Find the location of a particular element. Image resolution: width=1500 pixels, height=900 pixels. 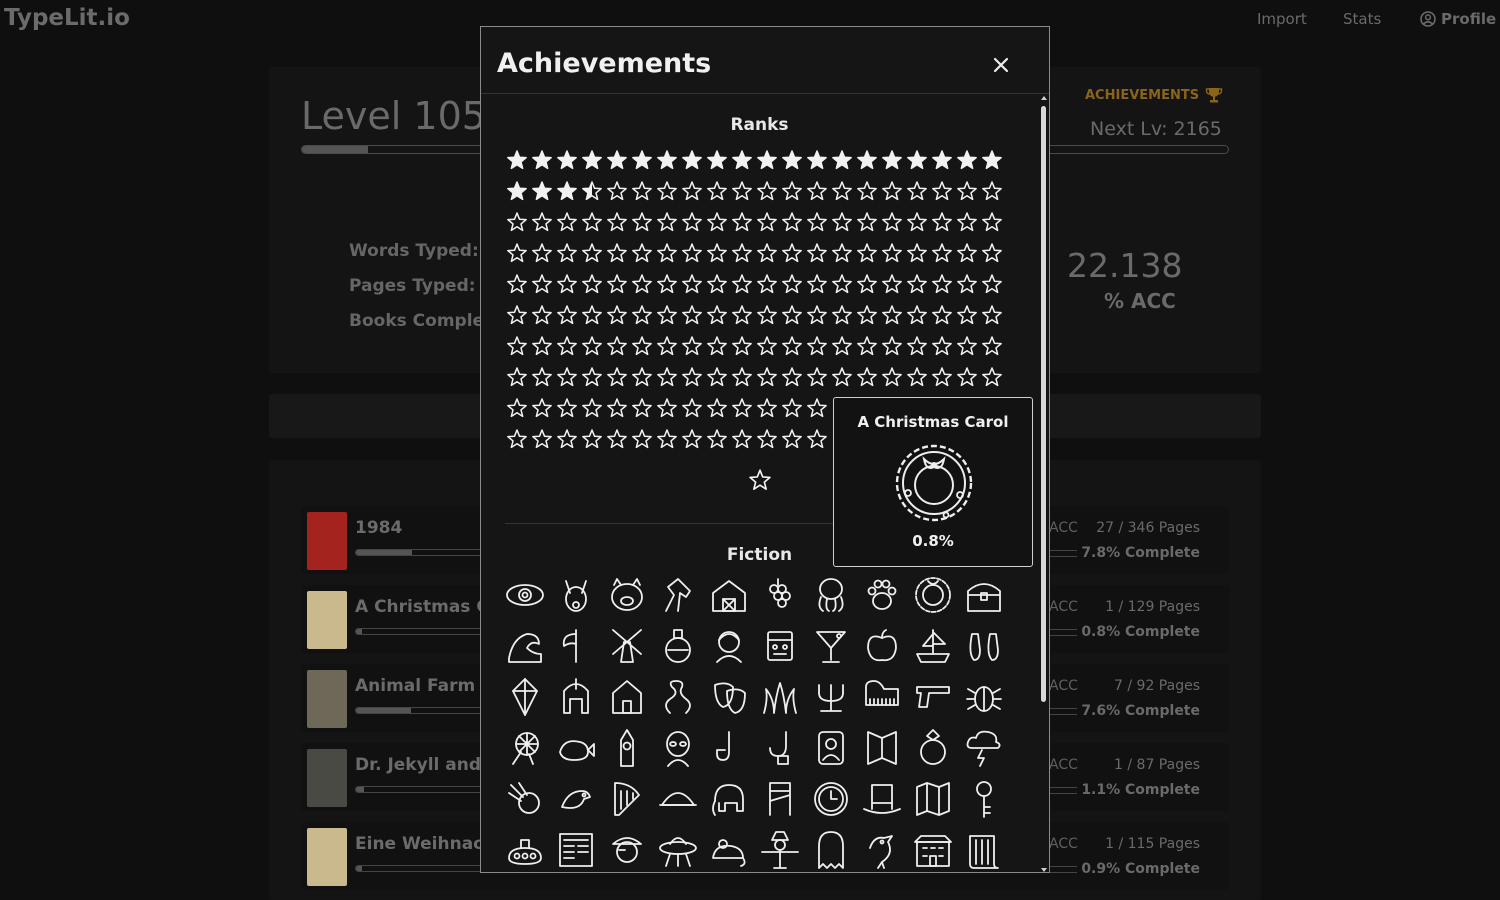

gun-icon is located at coordinates (933, 697).